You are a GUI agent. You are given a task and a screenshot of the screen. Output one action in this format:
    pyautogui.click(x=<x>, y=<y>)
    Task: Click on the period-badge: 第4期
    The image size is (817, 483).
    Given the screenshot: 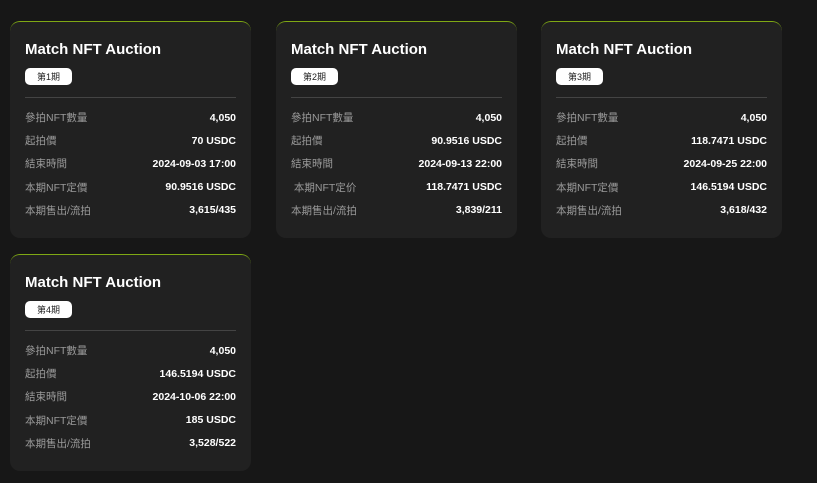 What is the action you would take?
    pyautogui.click(x=49, y=309)
    